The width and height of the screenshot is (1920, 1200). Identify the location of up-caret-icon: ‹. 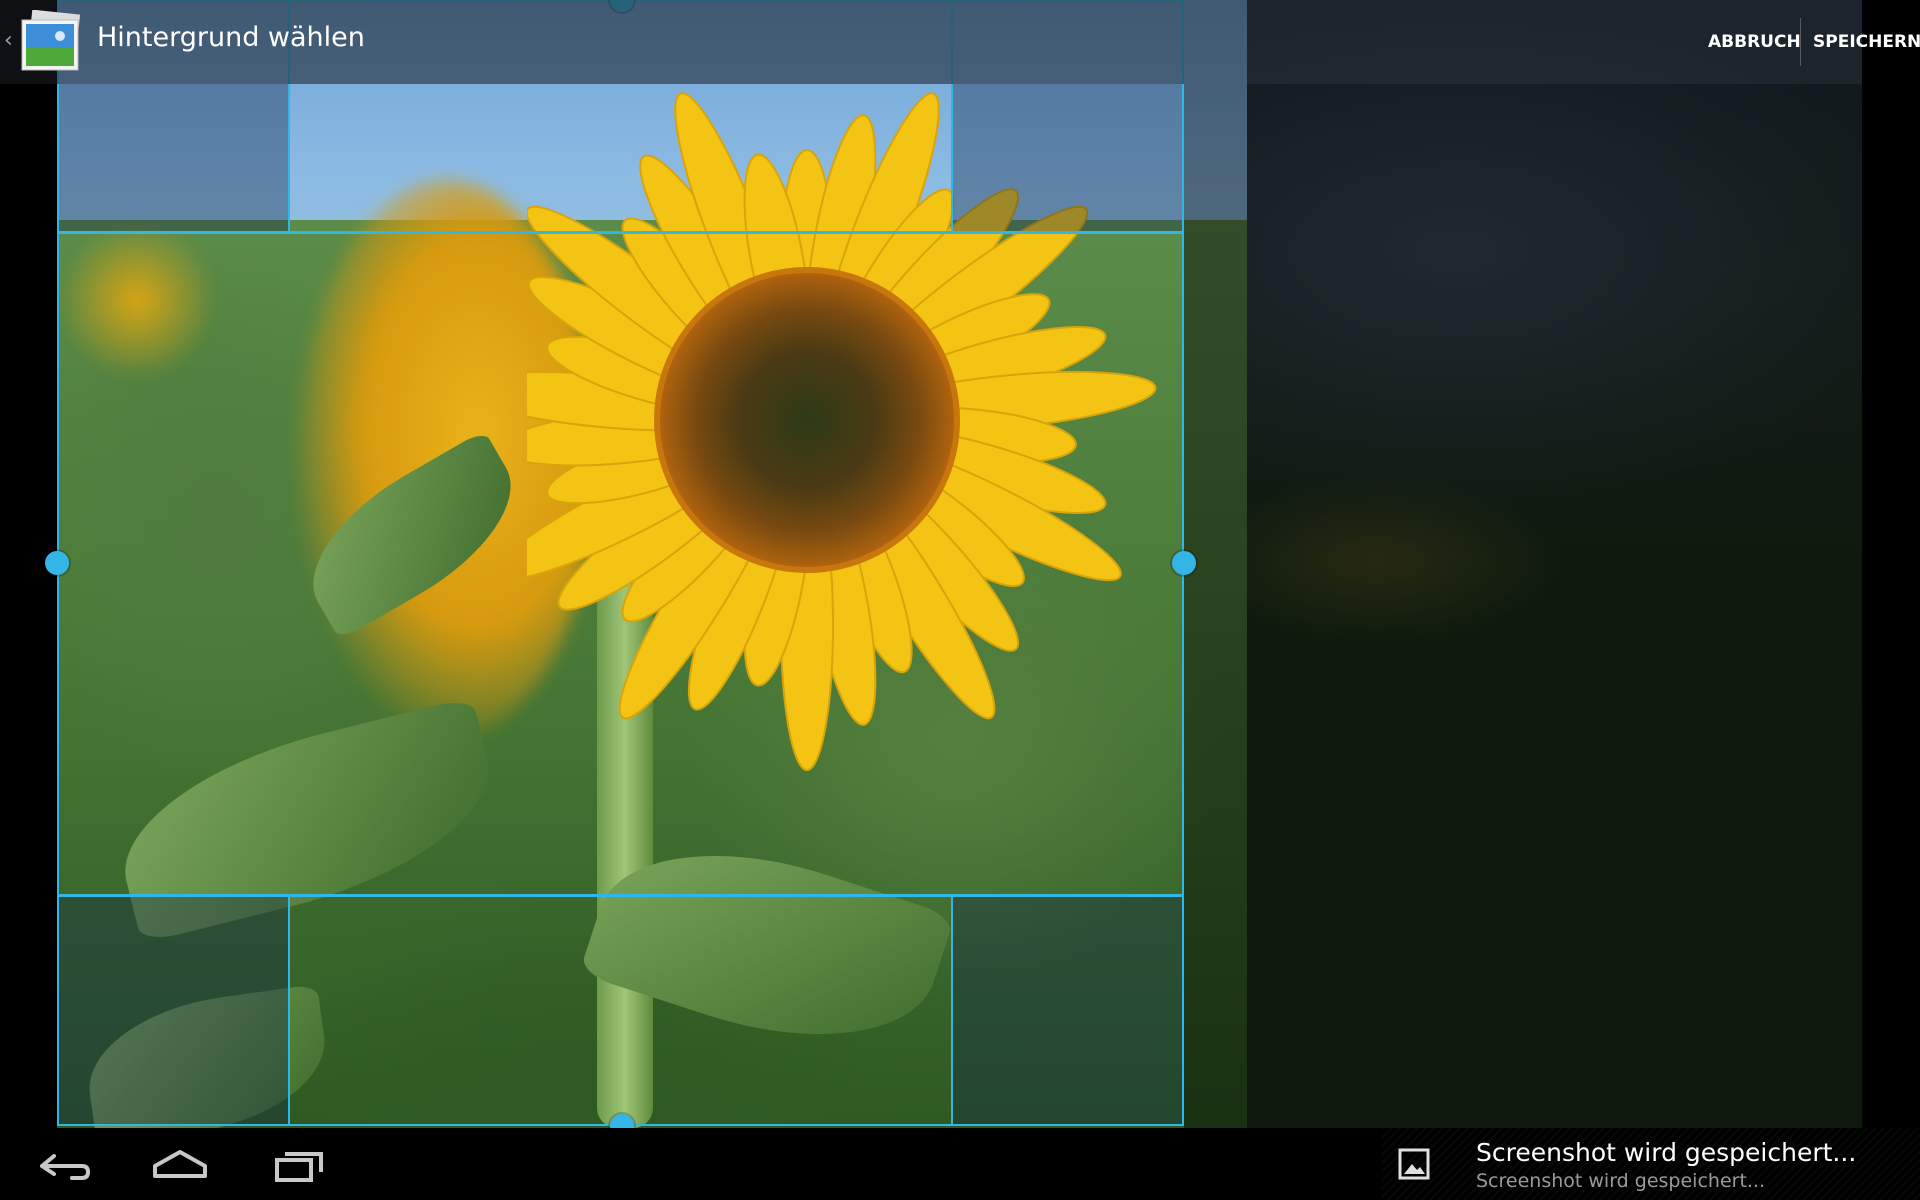
(8, 40).